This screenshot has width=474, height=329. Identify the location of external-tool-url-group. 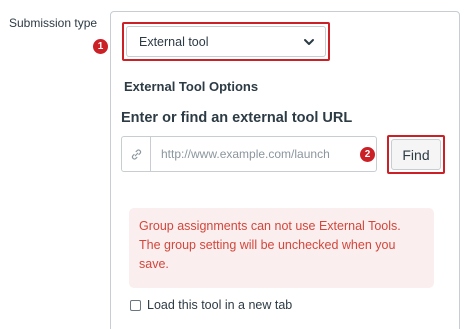
(249, 154).